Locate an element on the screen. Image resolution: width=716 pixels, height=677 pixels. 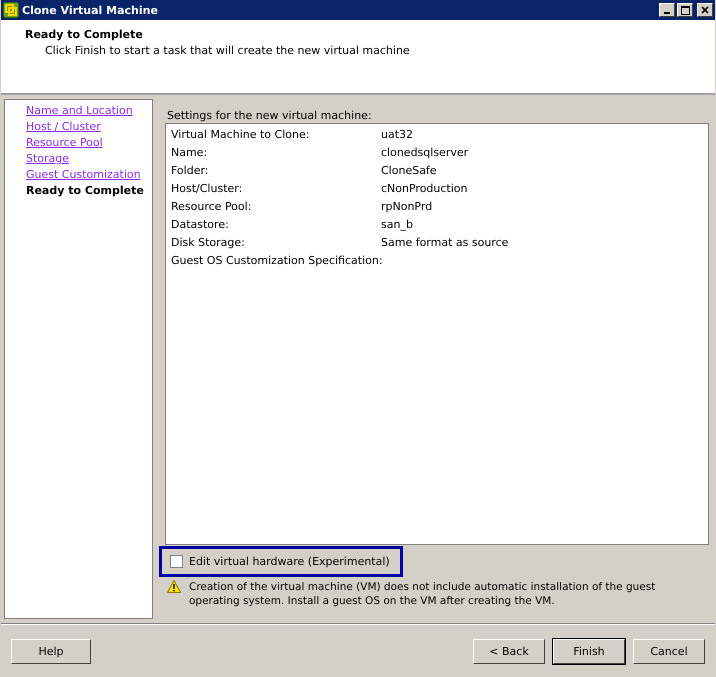
checkbox is located at coordinates (176, 561).